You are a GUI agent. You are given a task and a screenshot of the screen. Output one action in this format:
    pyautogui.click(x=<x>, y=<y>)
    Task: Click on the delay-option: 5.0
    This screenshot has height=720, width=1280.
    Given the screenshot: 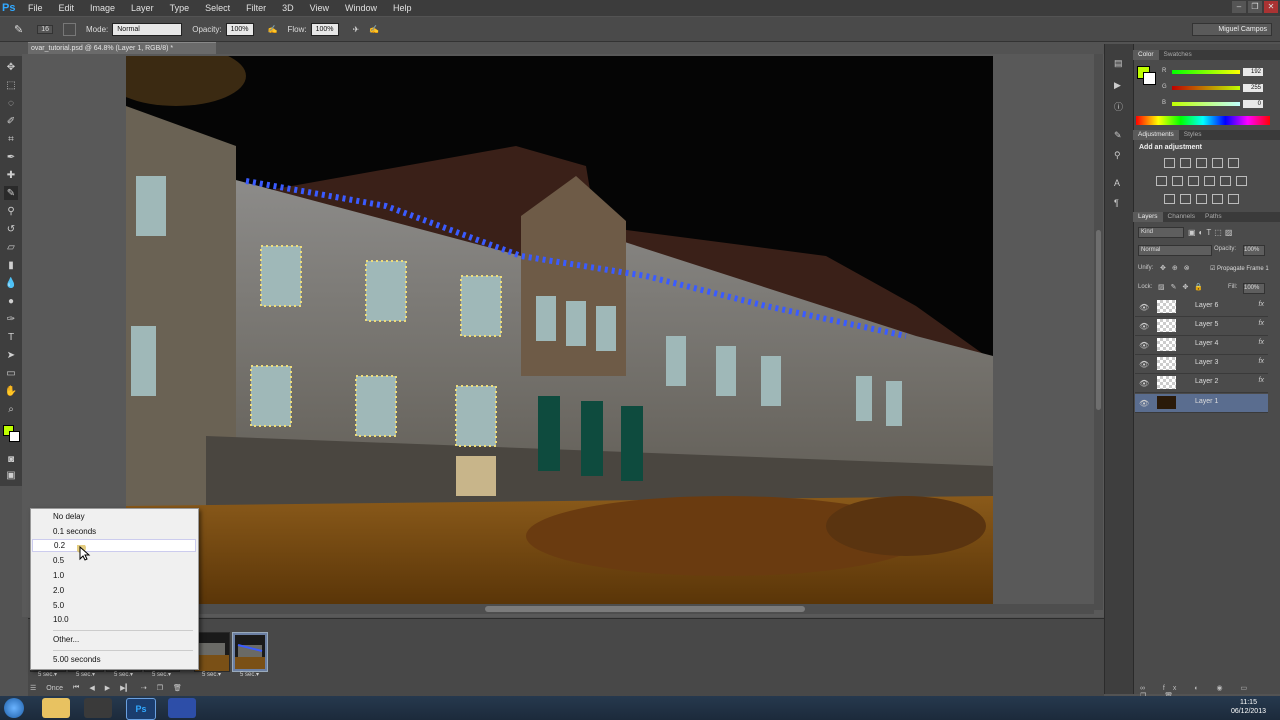 What is the action you would take?
    pyautogui.click(x=58, y=605)
    